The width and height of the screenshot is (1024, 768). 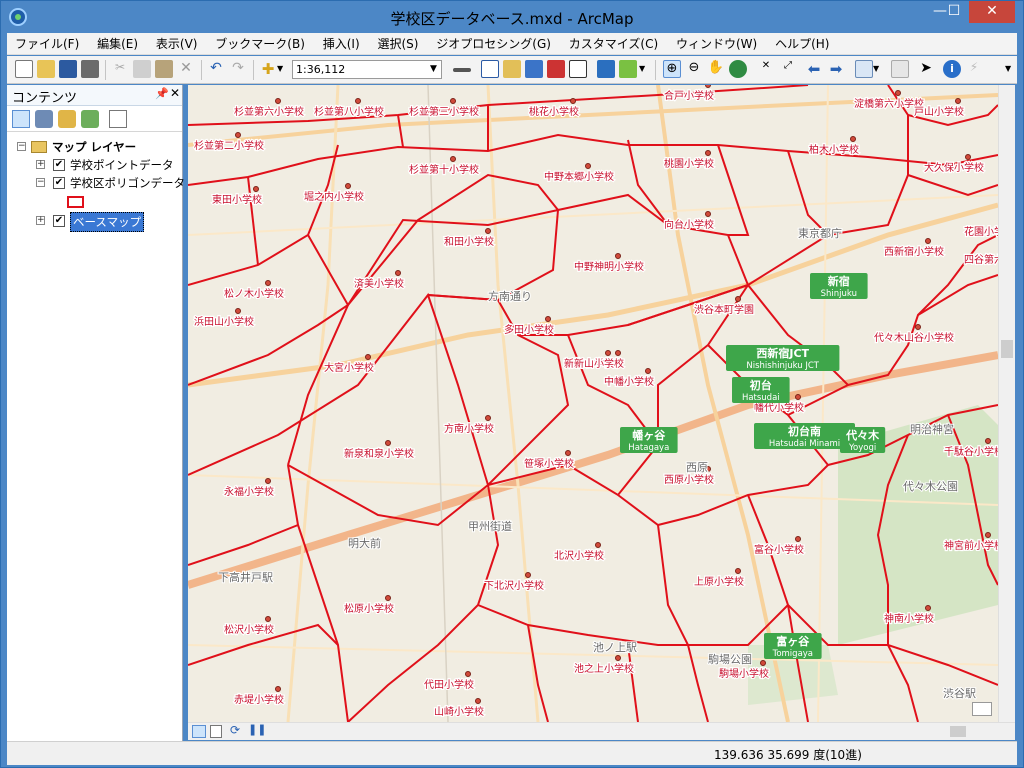 What do you see at coordinates (216, 69) in the screenshot?
I see `undo-icon: ↶` at bounding box center [216, 69].